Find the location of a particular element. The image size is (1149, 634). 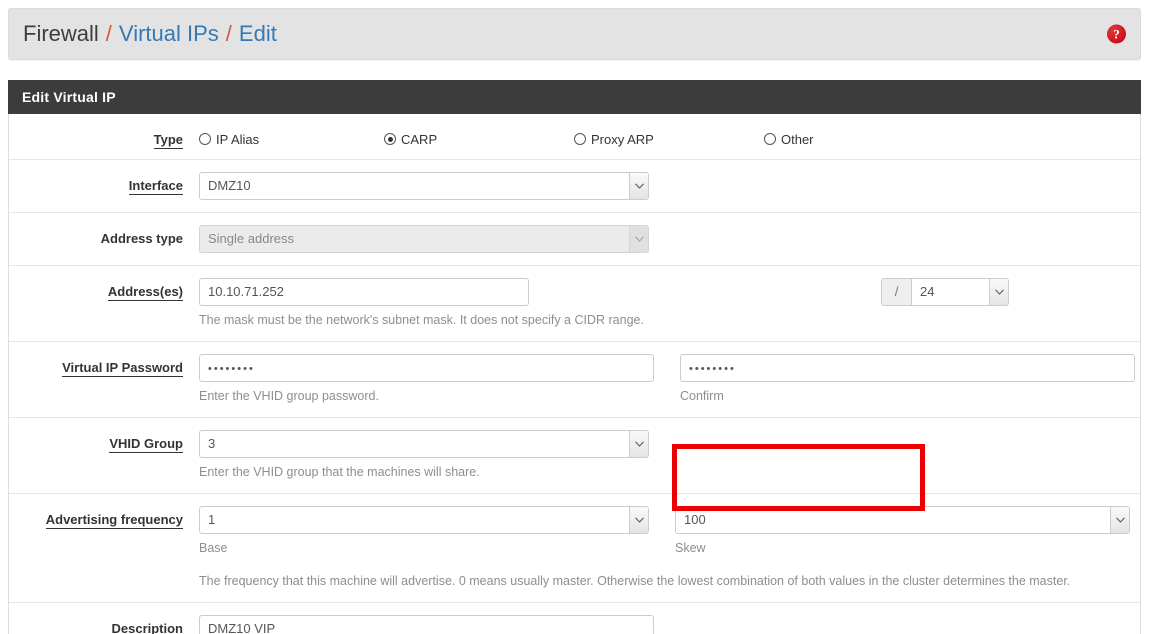

virtual-ip-password-confirm-value: •••••••• is located at coordinates (712, 369).